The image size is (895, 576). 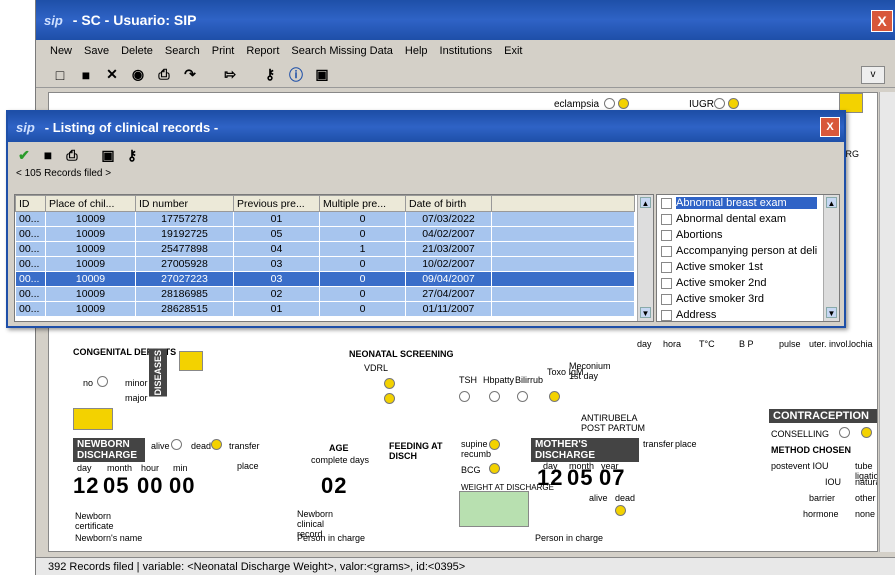 What do you see at coordinates (191, 361) in the screenshot?
I see `disease-field` at bounding box center [191, 361].